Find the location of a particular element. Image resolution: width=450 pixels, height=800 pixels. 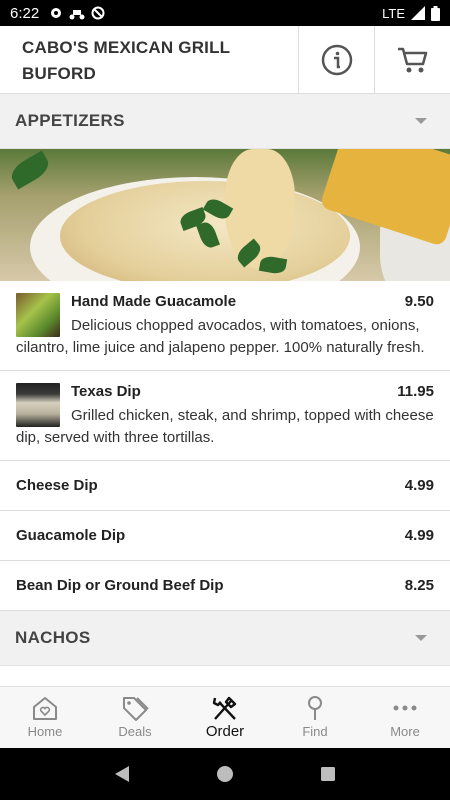

restaurant-title: CABO'S MEXICAN GRILL BUFORD is located at coordinates (149, 59).